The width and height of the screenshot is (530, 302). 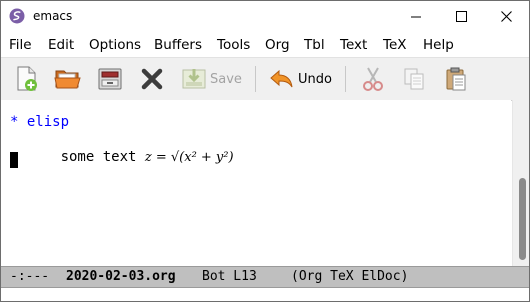 What do you see at coordinates (265, 294) in the screenshot?
I see `minibuffer` at bounding box center [265, 294].